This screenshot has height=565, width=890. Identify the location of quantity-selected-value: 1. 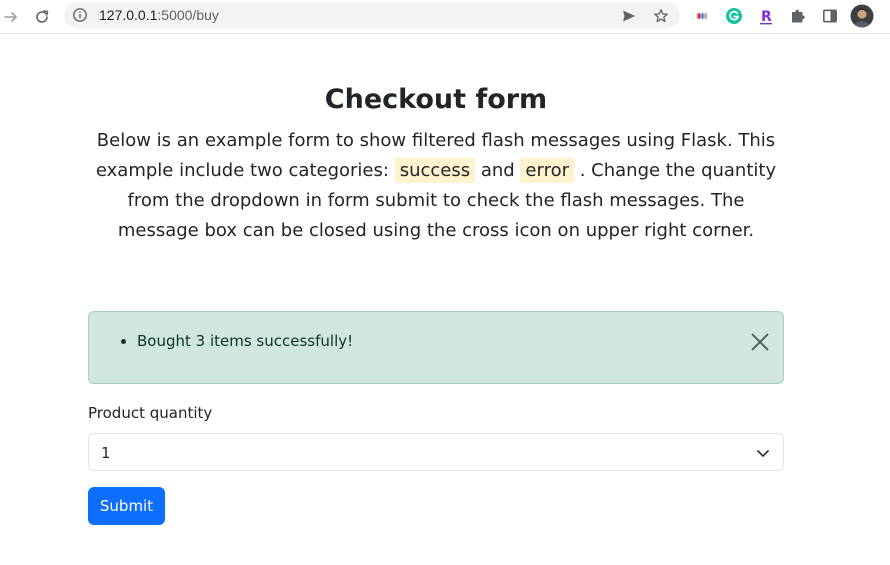
(106, 453).